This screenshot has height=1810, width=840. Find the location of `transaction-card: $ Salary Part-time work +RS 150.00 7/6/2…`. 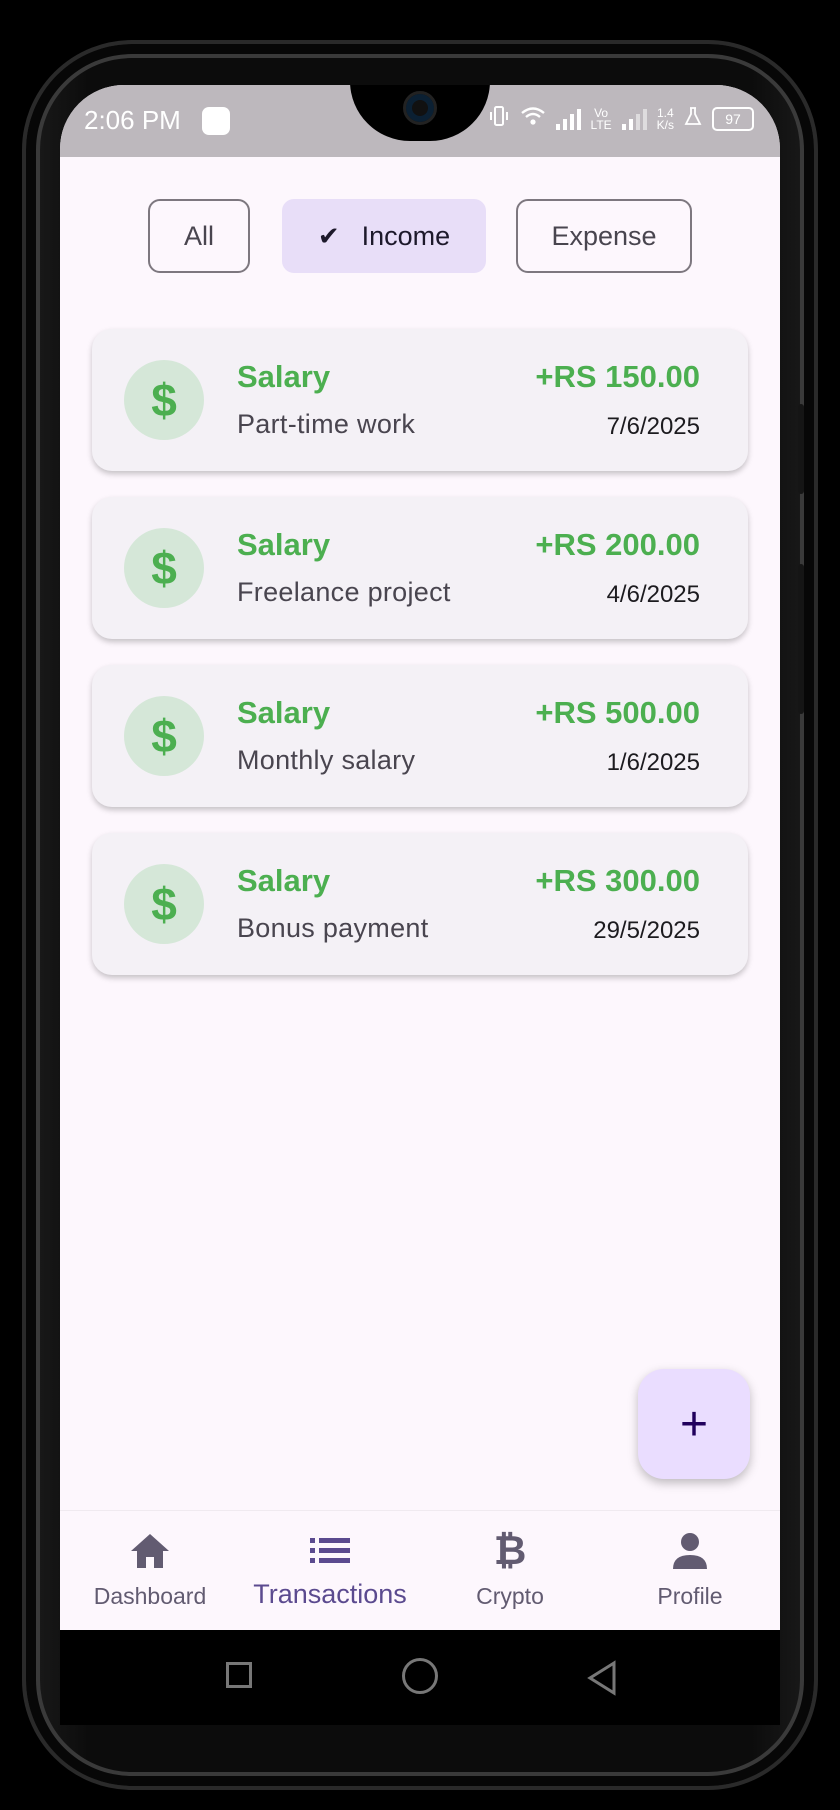

transaction-card: $ Salary Part-time work +RS 150.00 7/6/2… is located at coordinates (420, 400).